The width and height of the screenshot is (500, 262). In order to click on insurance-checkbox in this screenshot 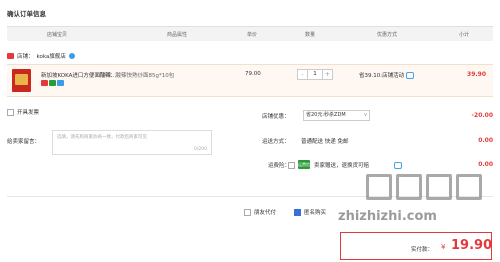, I will do `click(291, 165)`.